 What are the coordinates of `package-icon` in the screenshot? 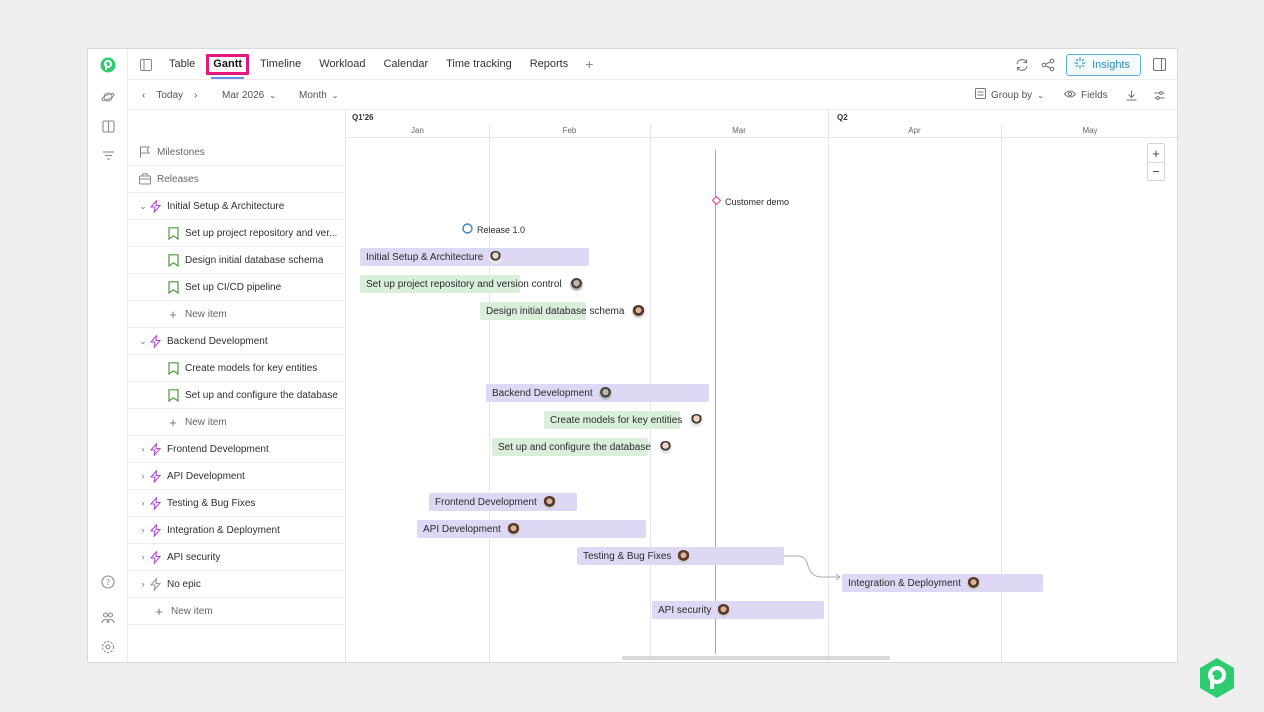 It's located at (145, 179).